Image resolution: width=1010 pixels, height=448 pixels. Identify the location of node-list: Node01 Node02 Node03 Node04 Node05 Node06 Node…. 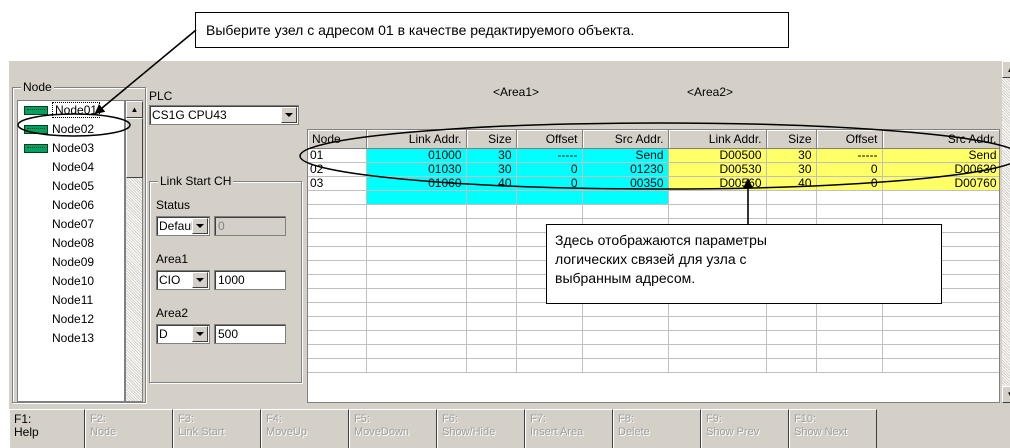
(71, 251).